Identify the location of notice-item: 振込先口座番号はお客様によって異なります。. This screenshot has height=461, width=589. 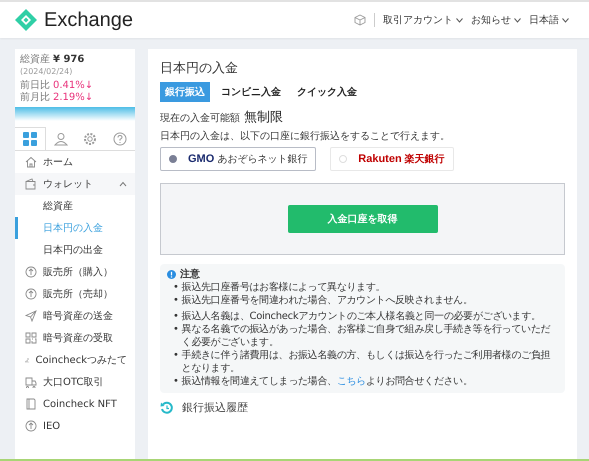
(284, 287).